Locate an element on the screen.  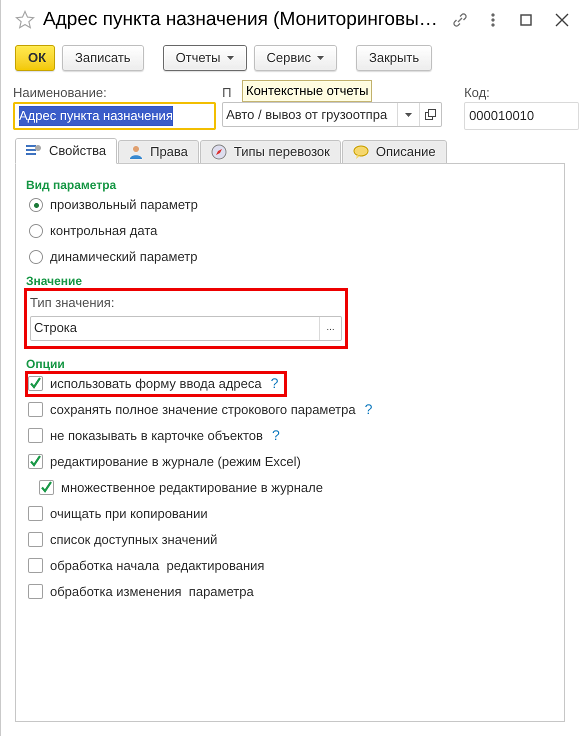
toolbar-button: Записать is located at coordinates (103, 58).